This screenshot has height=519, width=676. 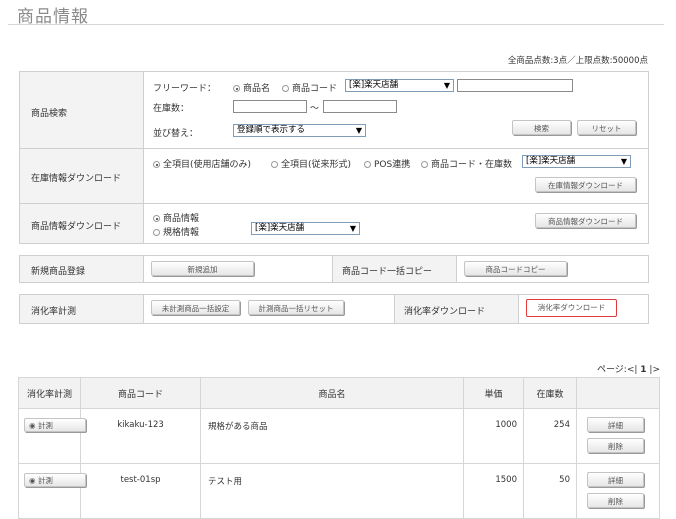 What do you see at coordinates (140, 436) in the screenshot?
I see `code-cell: kikaku-123` at bounding box center [140, 436].